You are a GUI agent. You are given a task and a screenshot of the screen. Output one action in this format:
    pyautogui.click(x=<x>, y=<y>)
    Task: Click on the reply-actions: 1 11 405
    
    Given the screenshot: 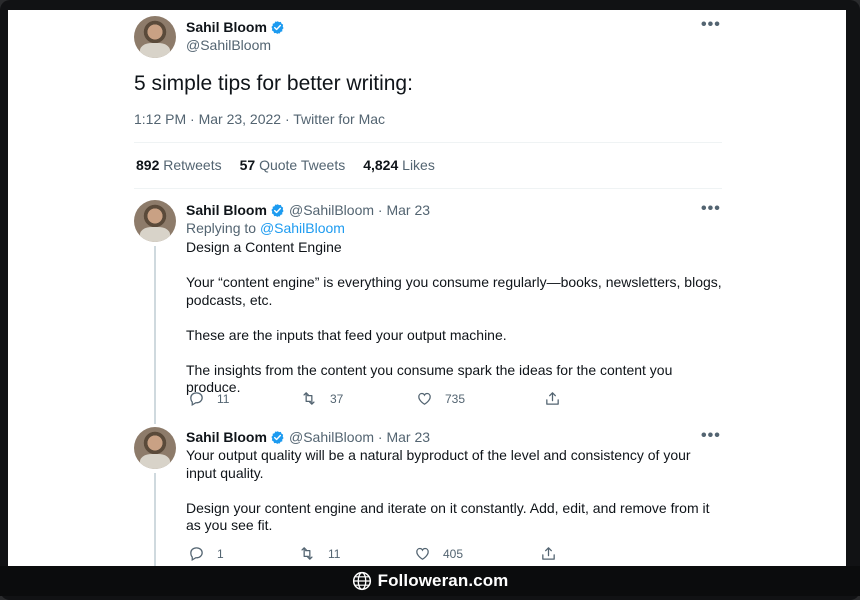 What is the action you would take?
    pyautogui.click(x=372, y=553)
    